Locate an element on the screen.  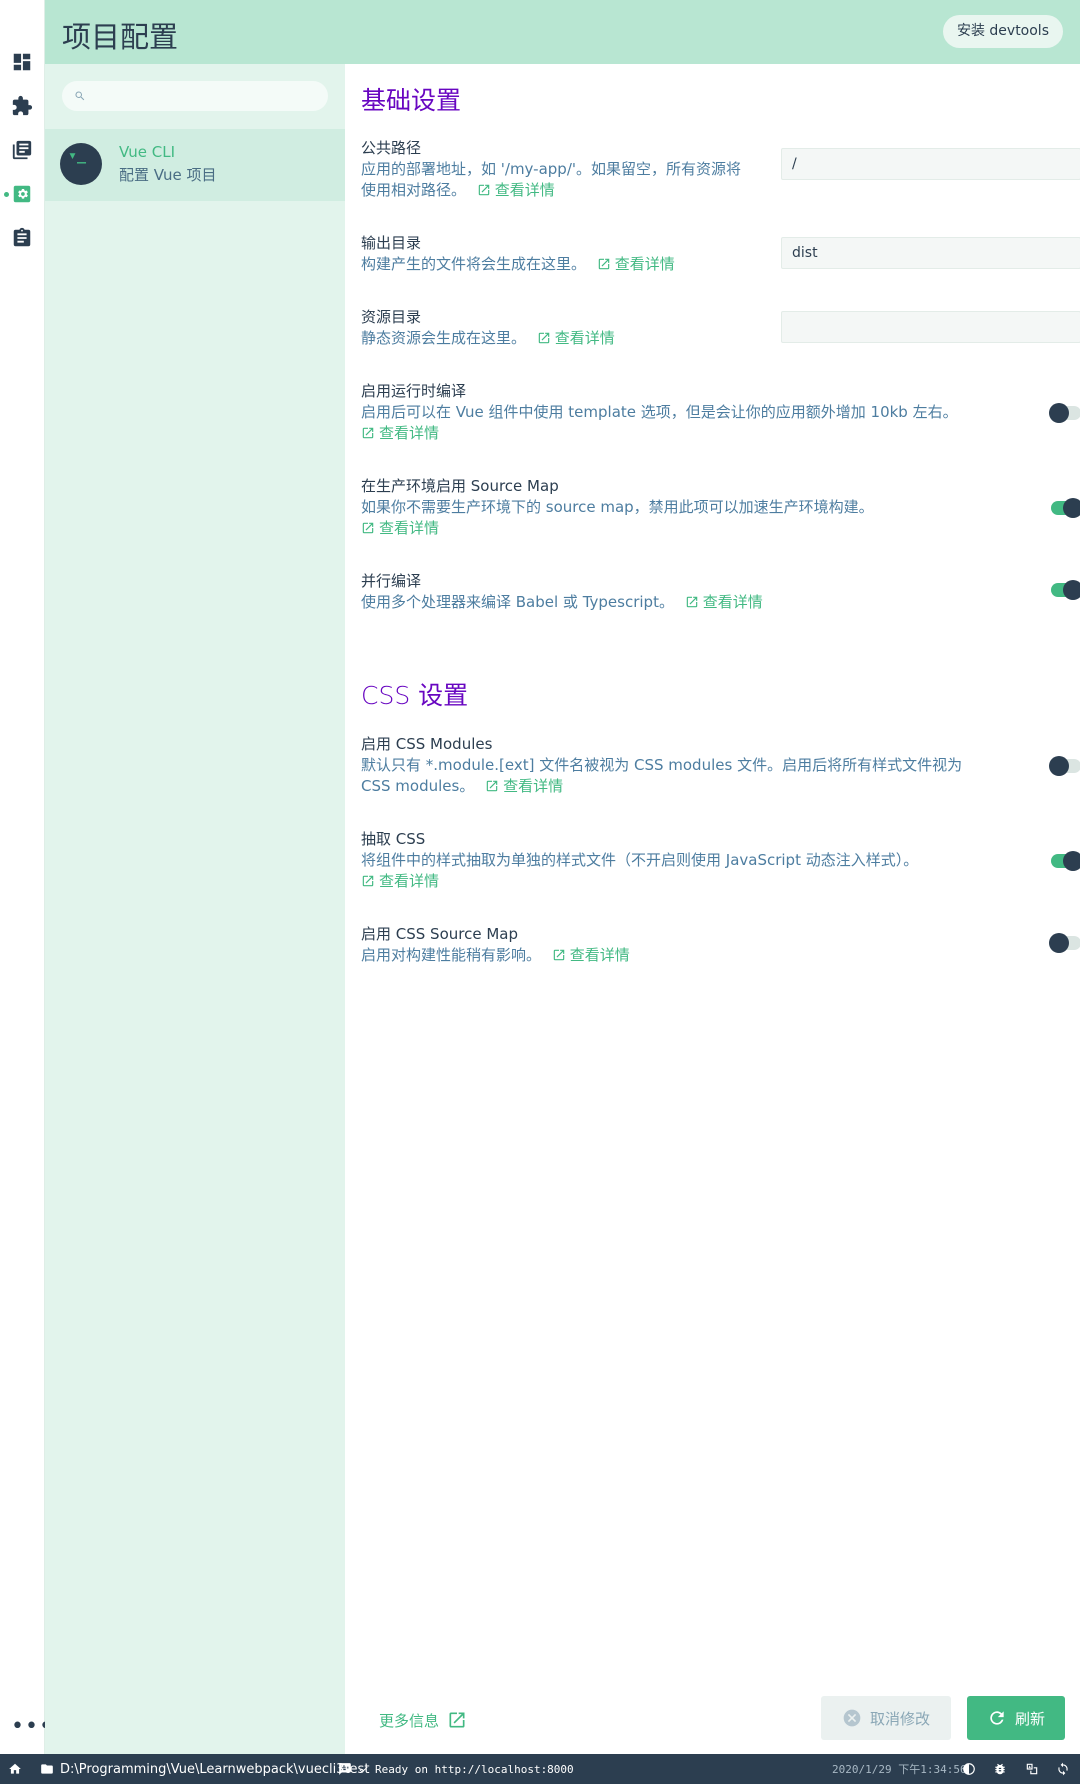
project-description: 配置 Vue 项目 is located at coordinates (168, 175).